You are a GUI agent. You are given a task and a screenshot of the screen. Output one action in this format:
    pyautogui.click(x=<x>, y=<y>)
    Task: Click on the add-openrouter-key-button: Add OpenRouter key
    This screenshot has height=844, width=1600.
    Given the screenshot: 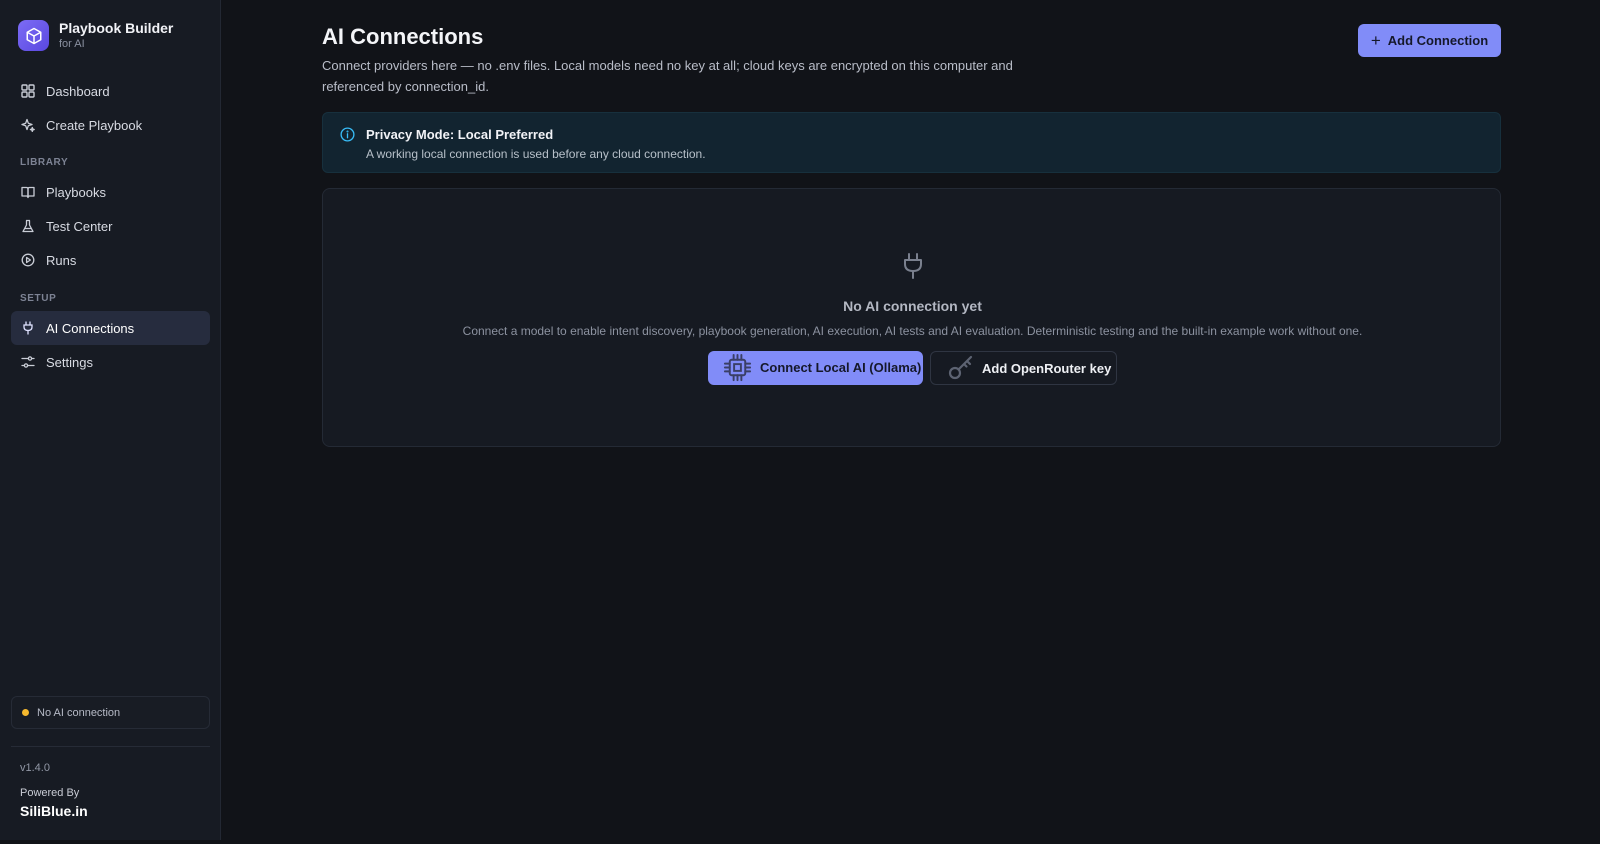 What is the action you would take?
    pyautogui.click(x=1023, y=368)
    